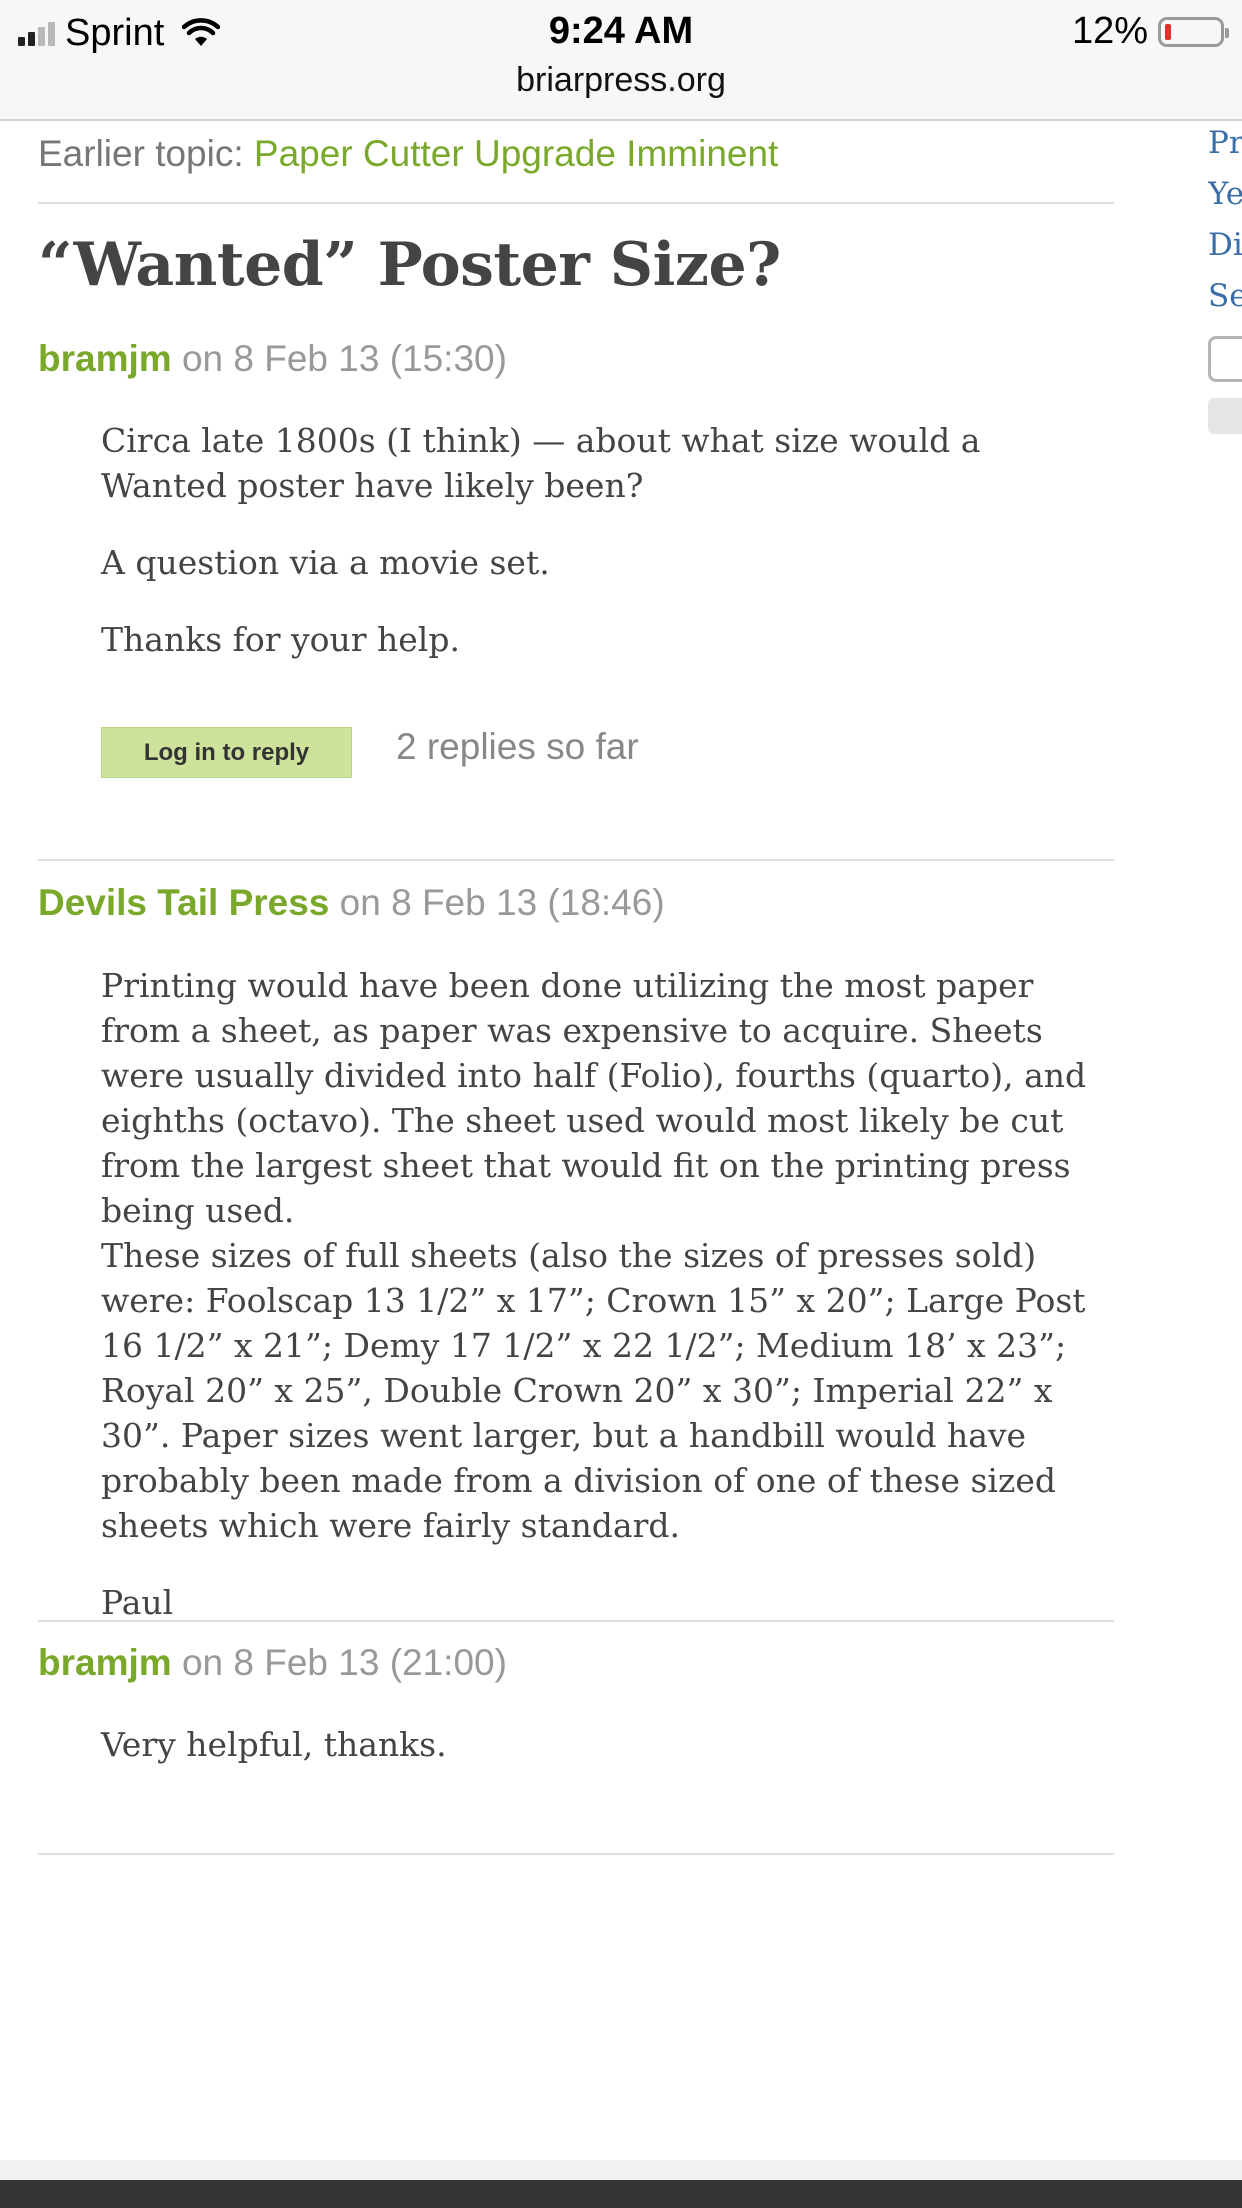 Image resolution: width=1242 pixels, height=2208 pixels. I want to click on topic-paragraph: Thanks for your help., so click(280, 639).